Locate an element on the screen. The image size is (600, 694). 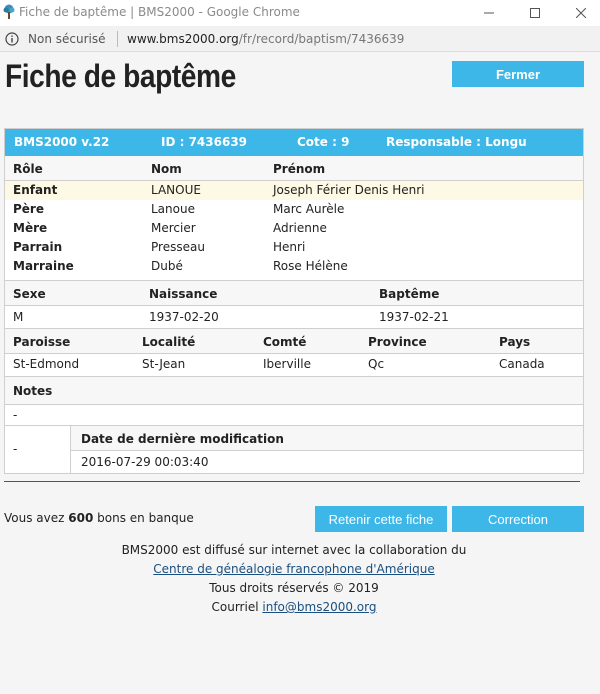
col-localite: Localité is located at coordinates (169, 342).